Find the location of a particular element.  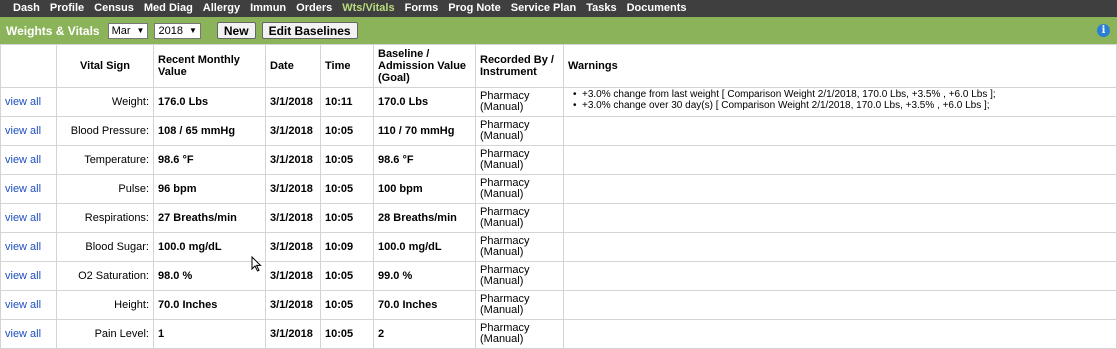

vital-sign-cell: Temperature: is located at coordinates (105, 160).